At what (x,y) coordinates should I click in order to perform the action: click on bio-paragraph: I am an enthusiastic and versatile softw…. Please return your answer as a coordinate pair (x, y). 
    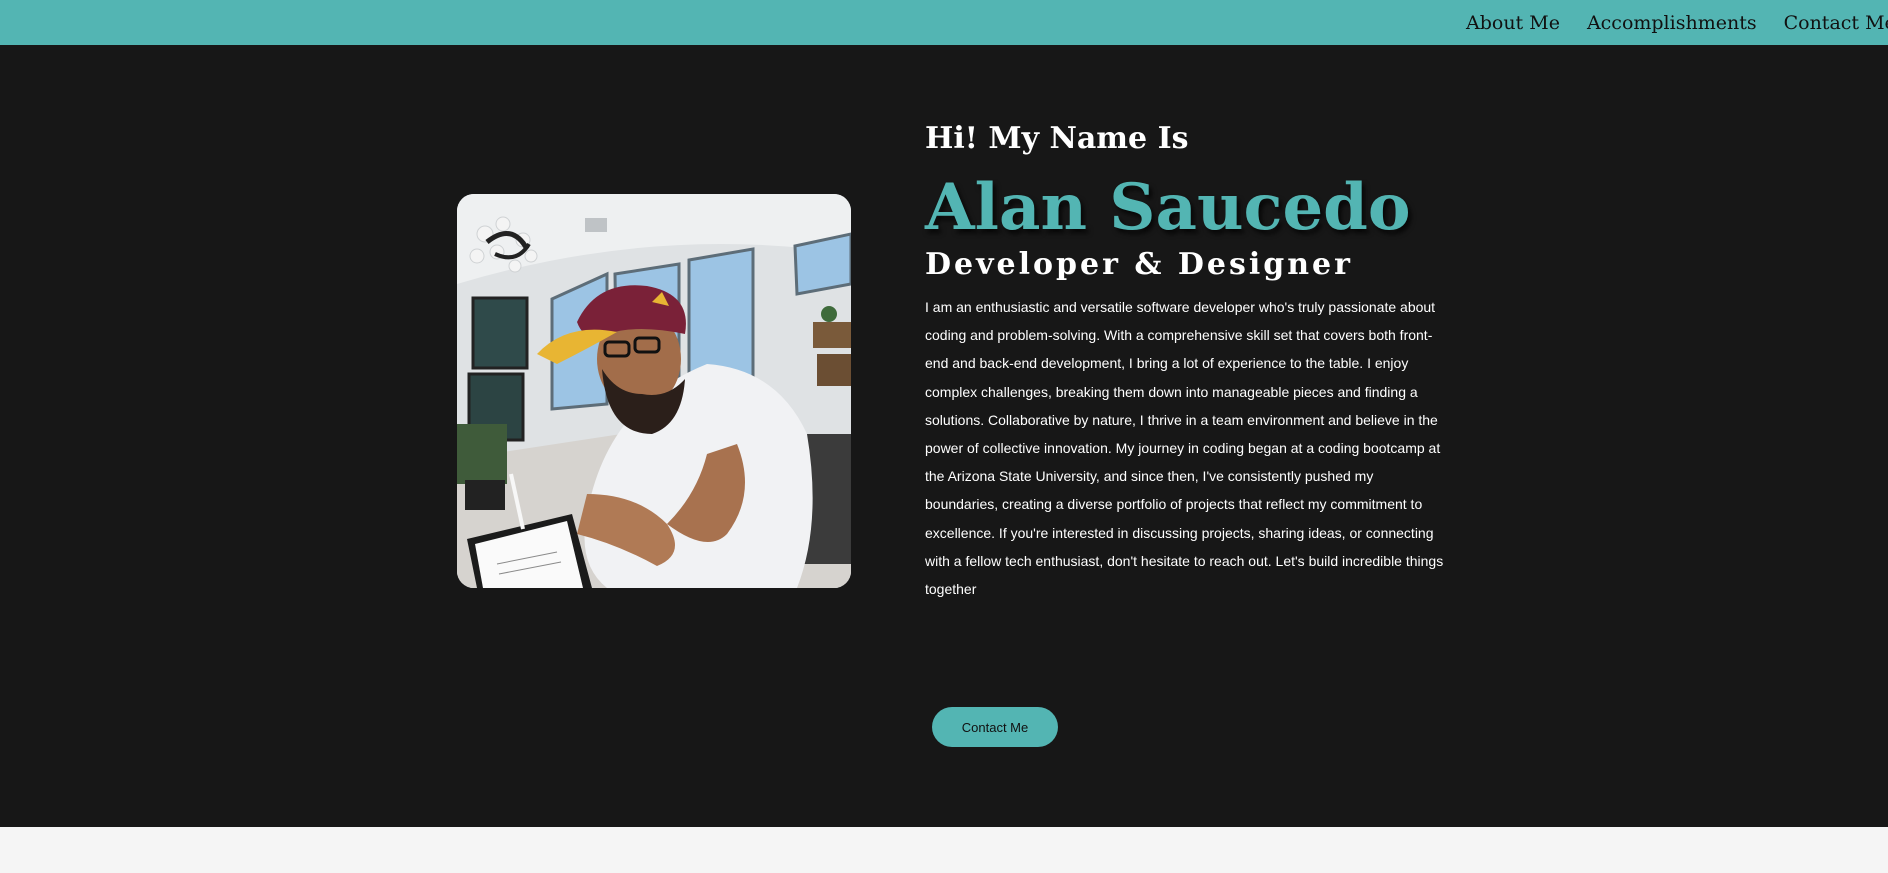
    Looking at the image, I should click on (1184, 448).